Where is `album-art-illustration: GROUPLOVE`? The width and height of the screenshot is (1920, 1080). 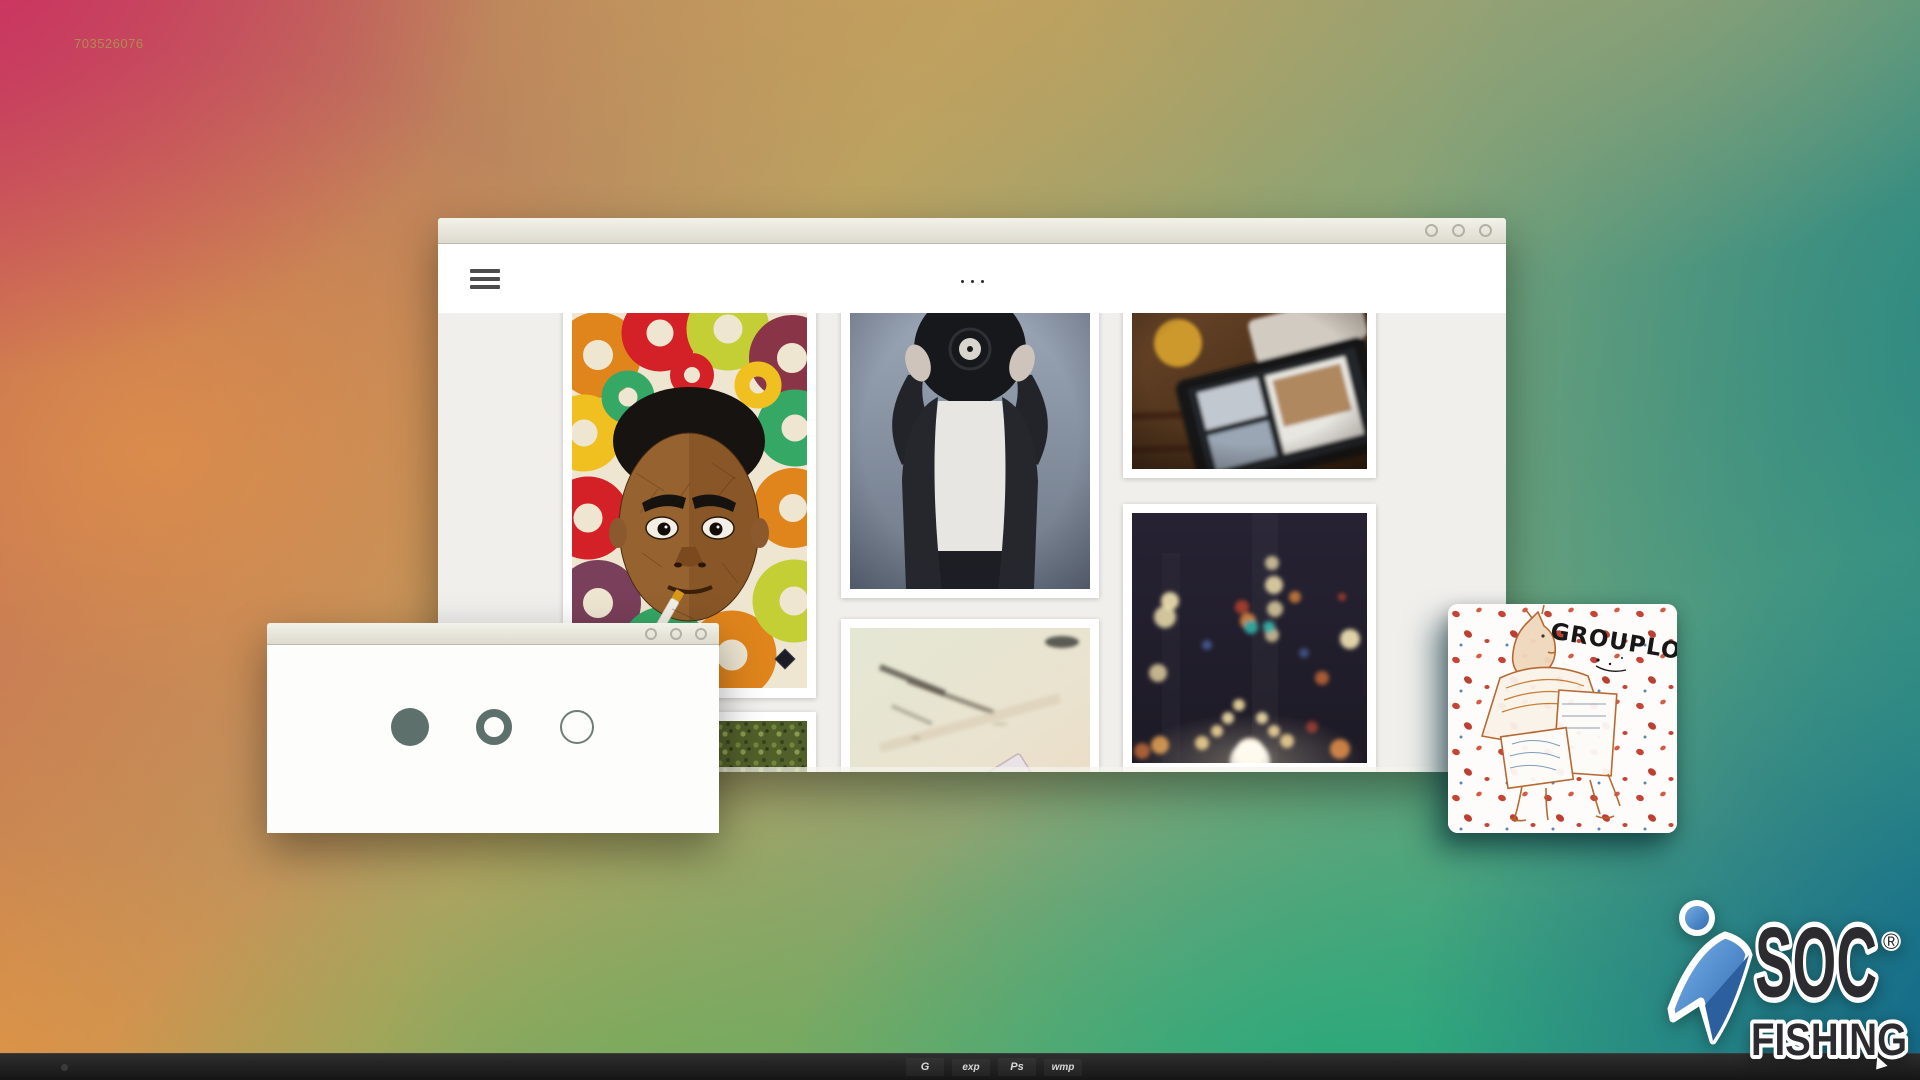 album-art-illustration: GROUPLOVE is located at coordinates (1562, 718).